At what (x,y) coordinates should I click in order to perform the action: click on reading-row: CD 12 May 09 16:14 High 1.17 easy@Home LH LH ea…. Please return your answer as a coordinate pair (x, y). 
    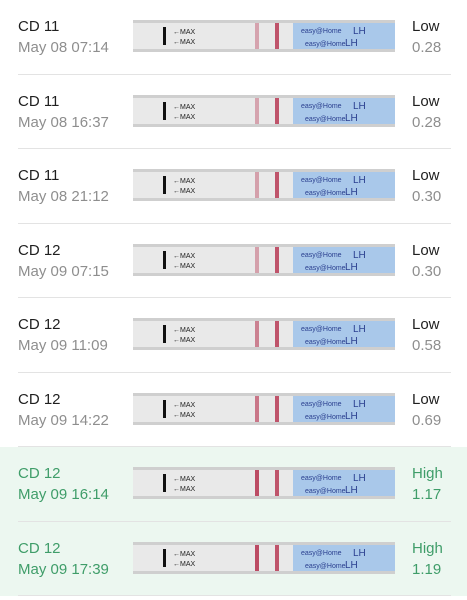
    Looking at the image, I should click on (233, 484).